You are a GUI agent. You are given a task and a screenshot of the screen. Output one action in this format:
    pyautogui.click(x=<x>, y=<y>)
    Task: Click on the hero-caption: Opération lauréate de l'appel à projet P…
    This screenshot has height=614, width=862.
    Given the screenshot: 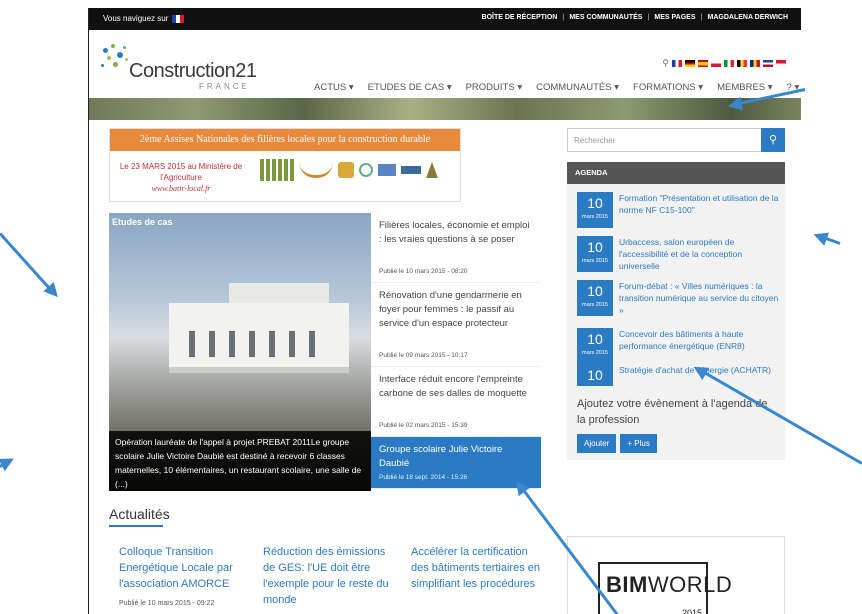 What is the action you would take?
    pyautogui.click(x=240, y=461)
    